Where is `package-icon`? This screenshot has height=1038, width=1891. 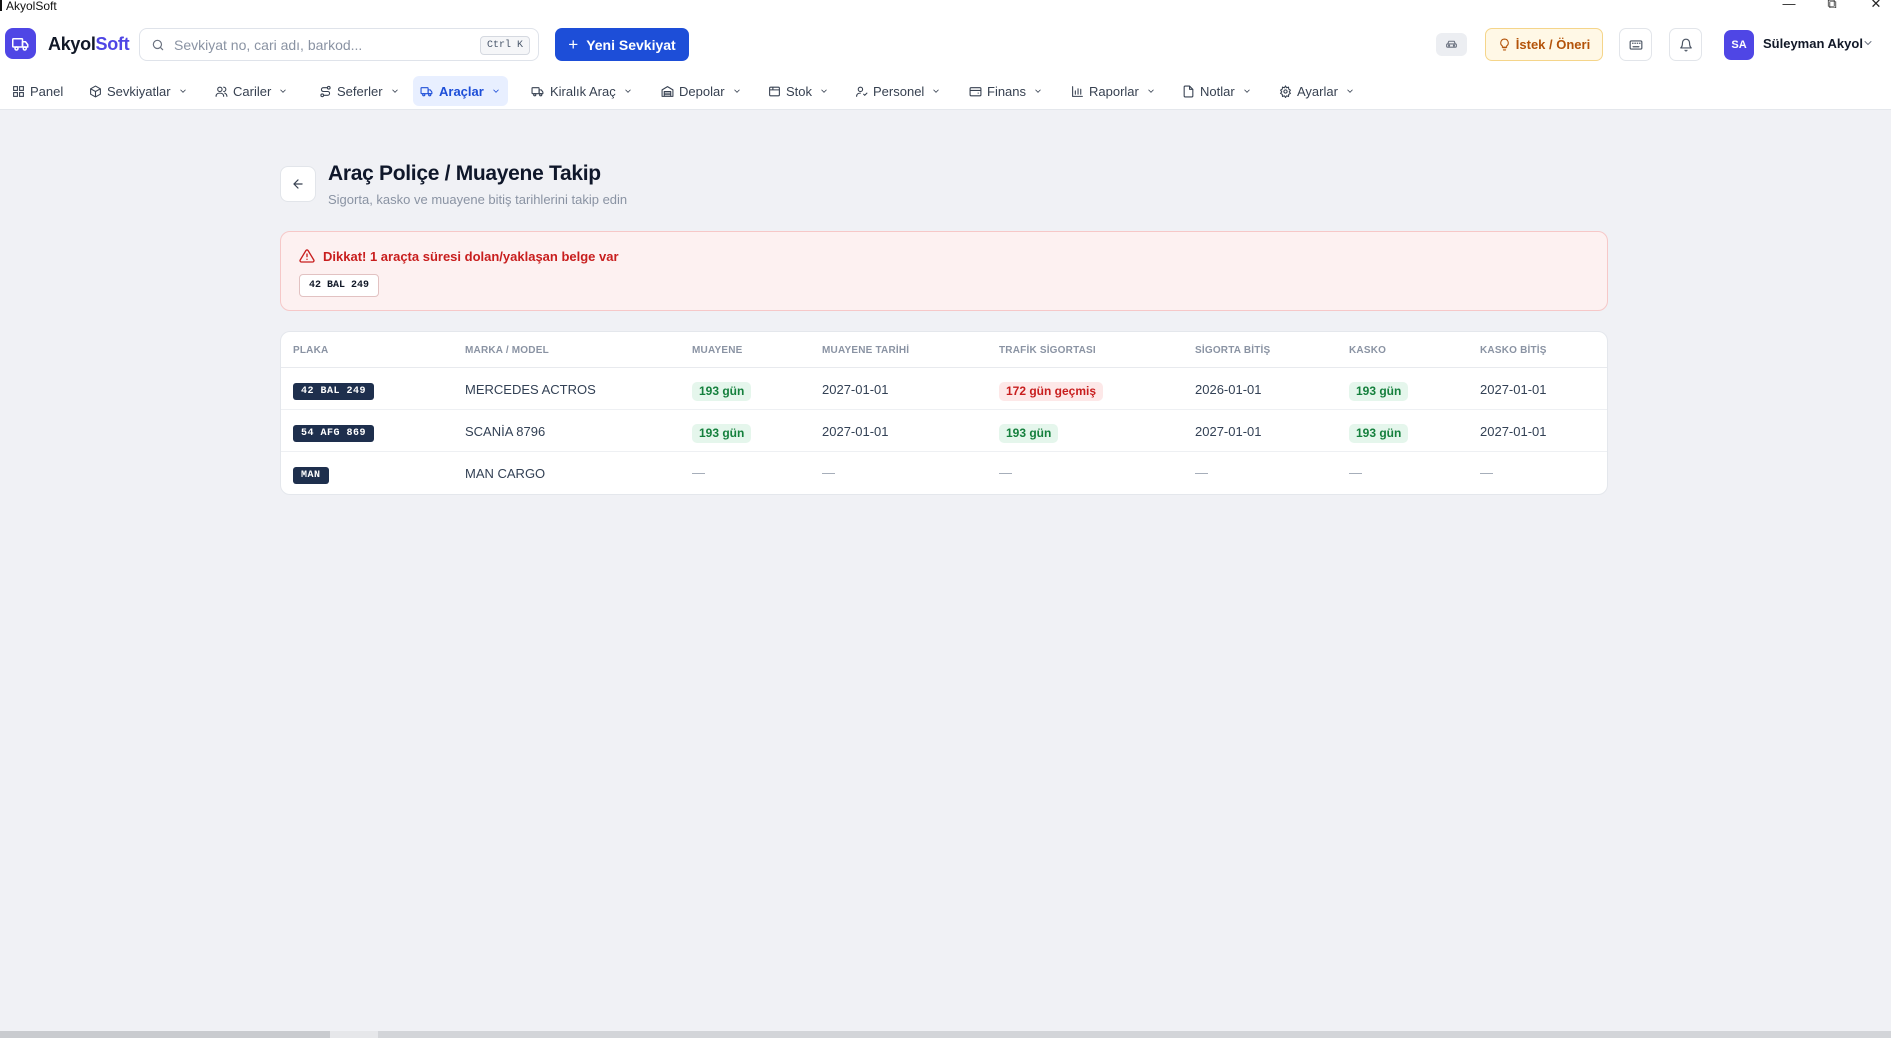 package-icon is located at coordinates (95, 91).